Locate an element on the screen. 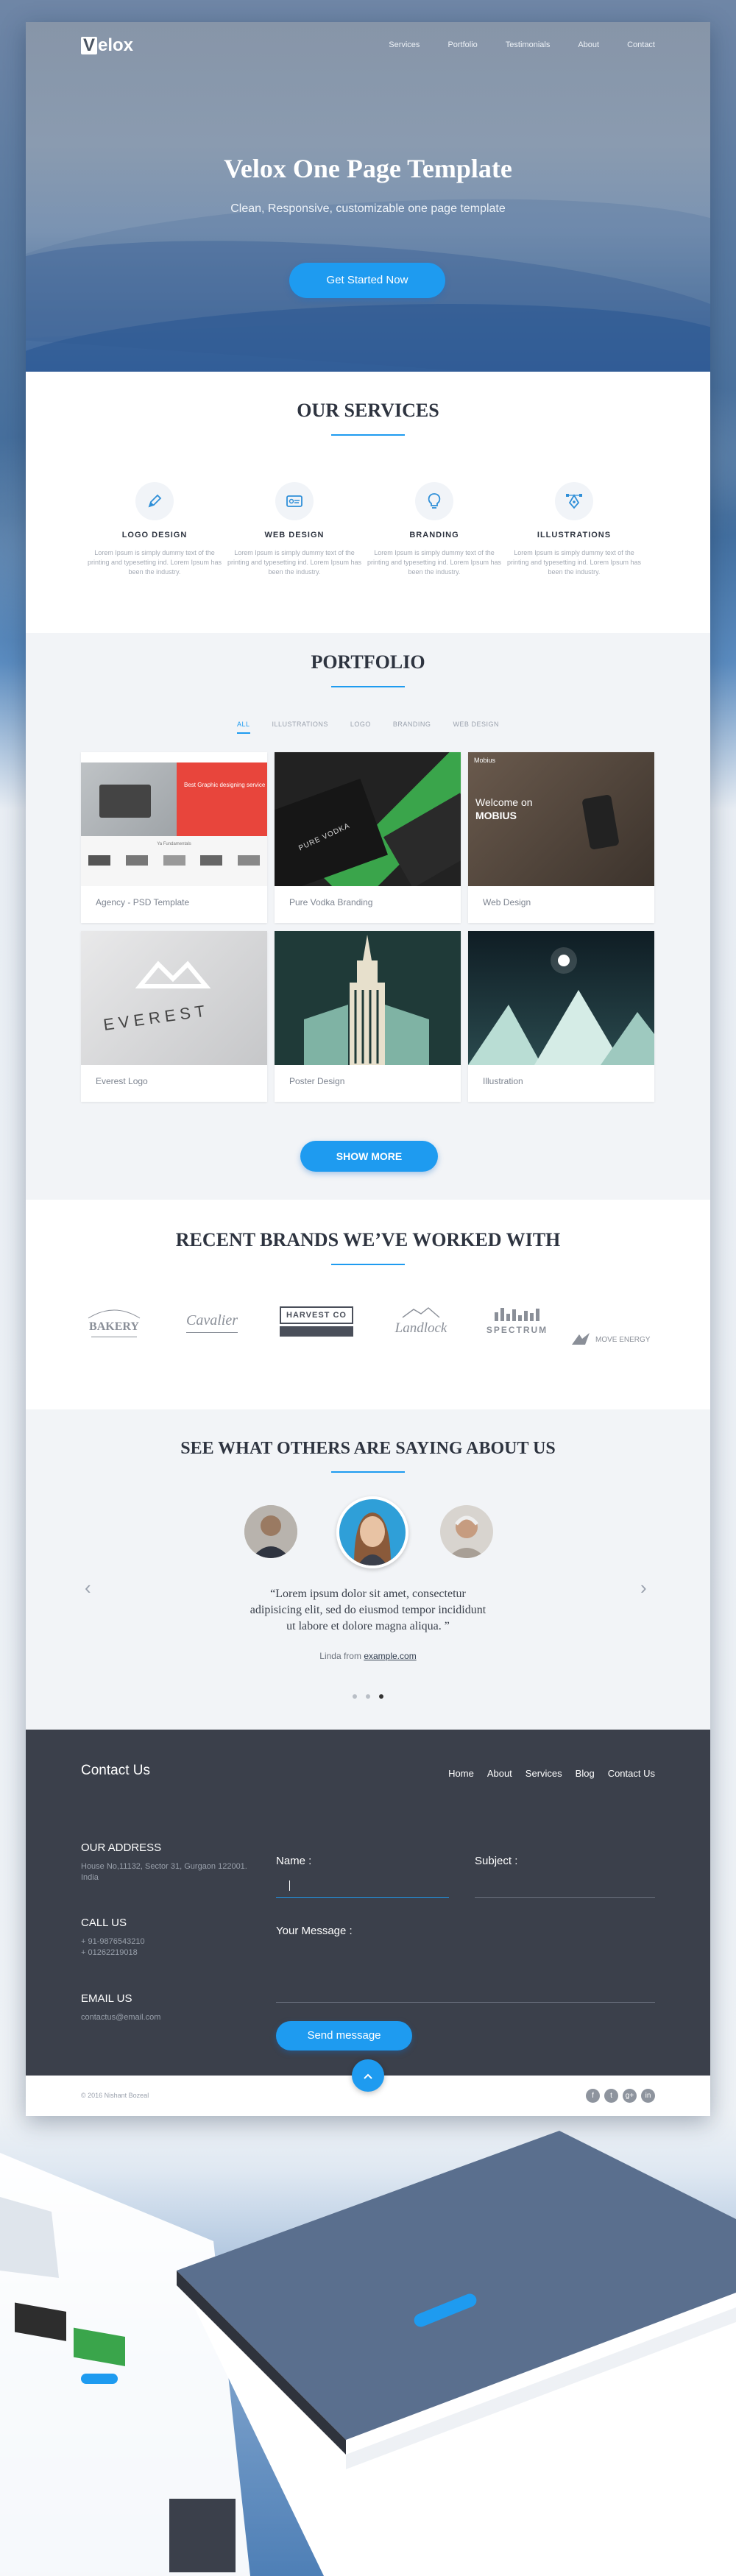  nav-services: Services is located at coordinates (404, 44).